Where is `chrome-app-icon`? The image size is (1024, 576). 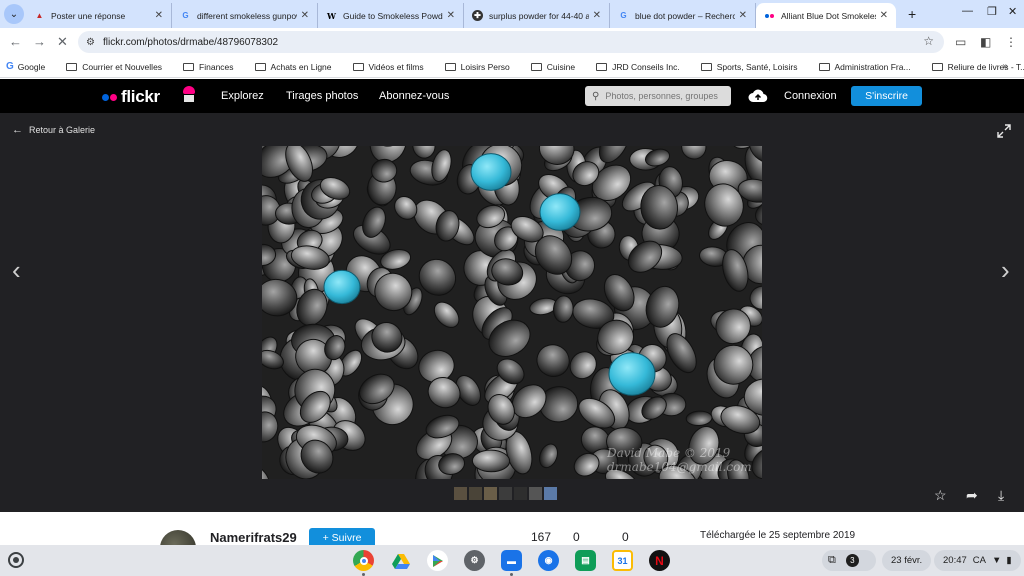
chrome-app-icon is located at coordinates (363, 560).